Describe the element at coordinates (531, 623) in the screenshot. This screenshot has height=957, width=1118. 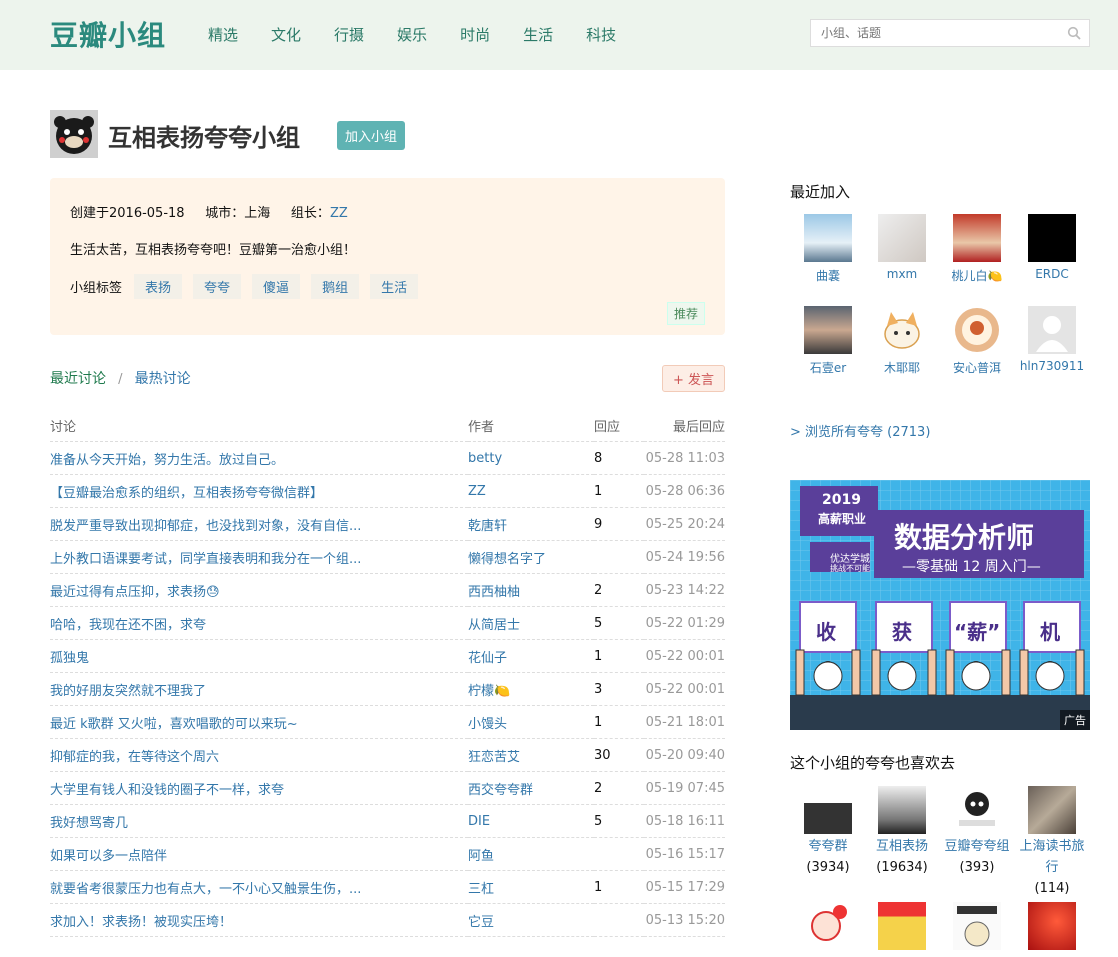
I see `author-link: 从简居士` at that location.